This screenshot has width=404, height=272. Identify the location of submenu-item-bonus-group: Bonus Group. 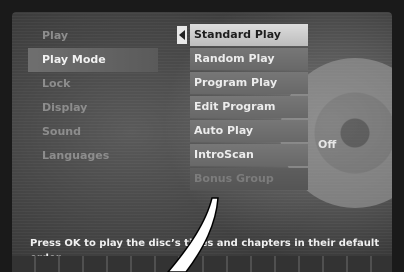
(249, 179).